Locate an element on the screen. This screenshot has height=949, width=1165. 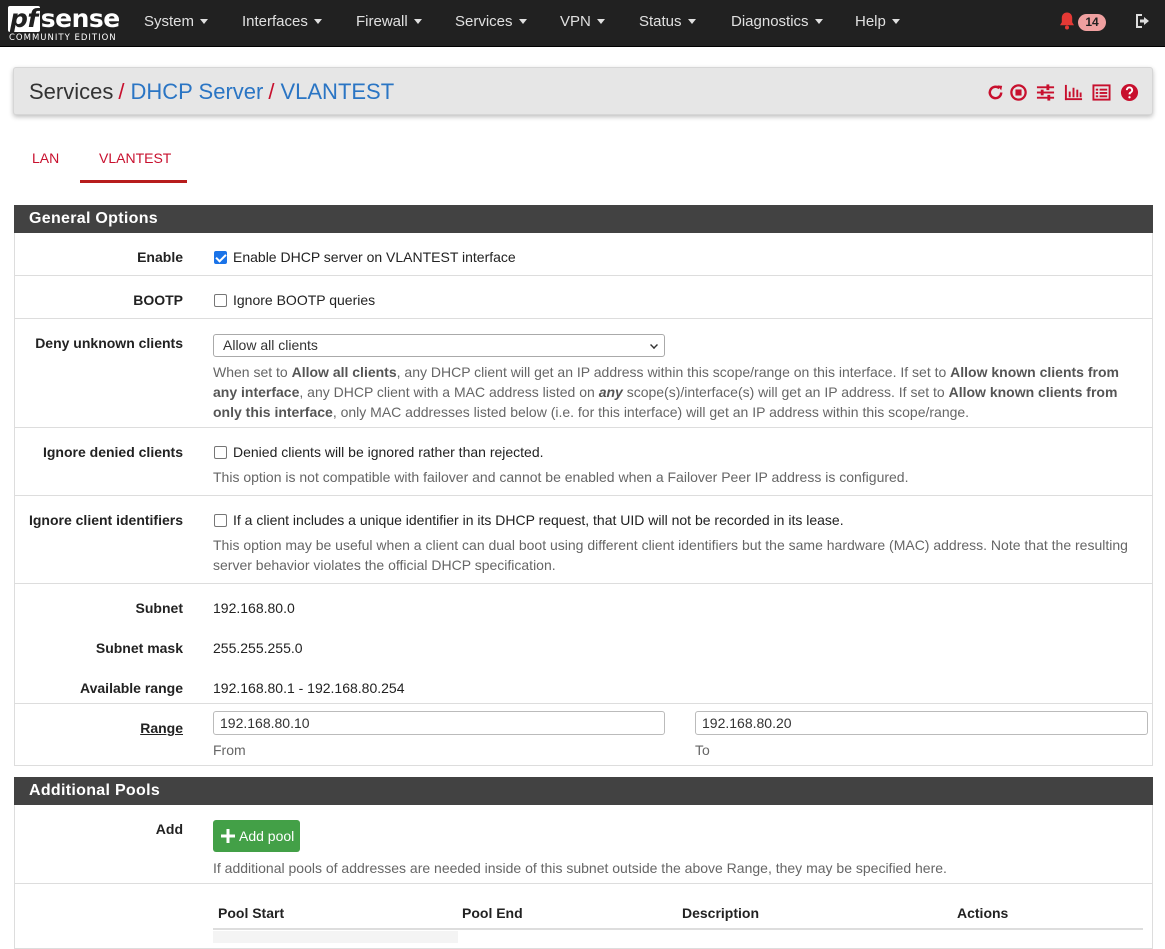
column-header-pool-start: Pool Start is located at coordinates (251, 913).